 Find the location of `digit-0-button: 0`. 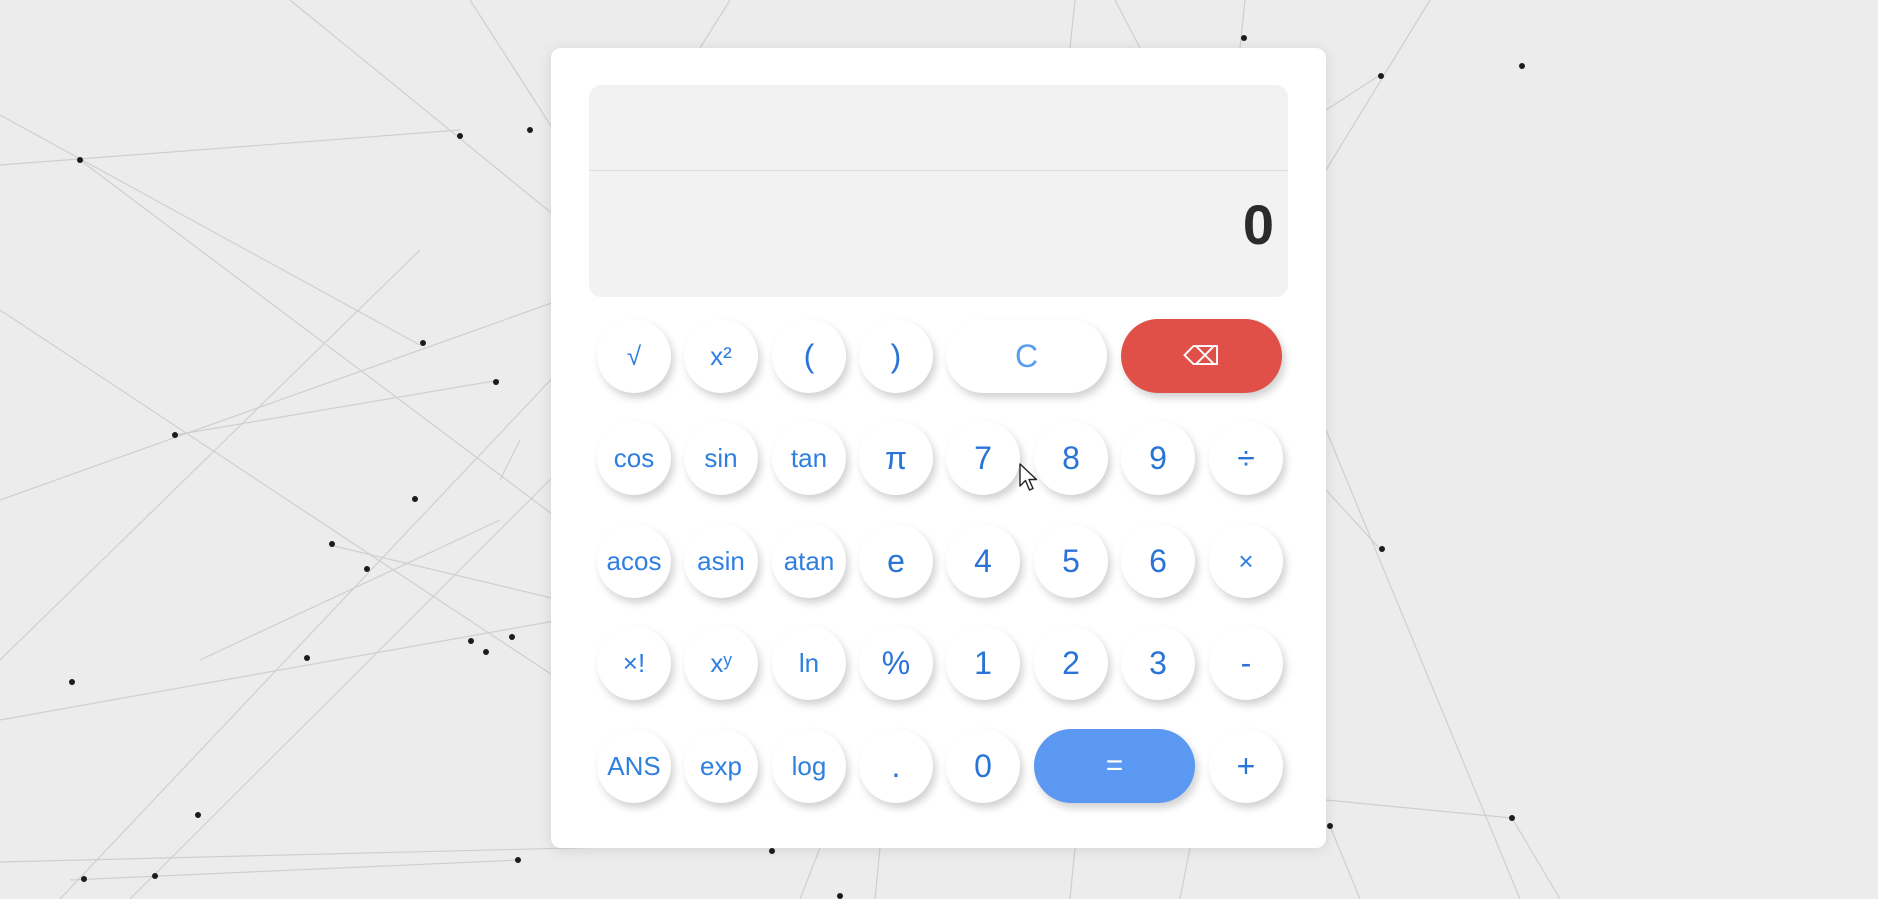

digit-0-button: 0 is located at coordinates (983, 766).